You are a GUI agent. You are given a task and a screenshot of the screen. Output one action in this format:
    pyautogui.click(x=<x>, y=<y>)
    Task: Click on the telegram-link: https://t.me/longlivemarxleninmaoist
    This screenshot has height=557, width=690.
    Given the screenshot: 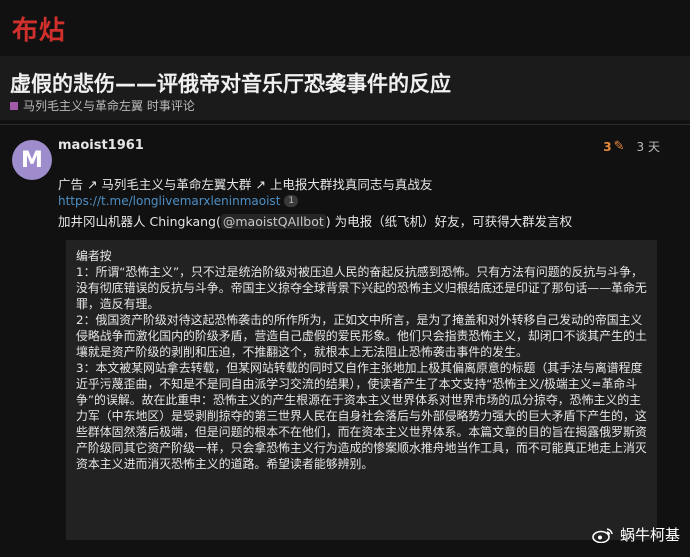 What is the action you would take?
    pyautogui.click(x=169, y=201)
    